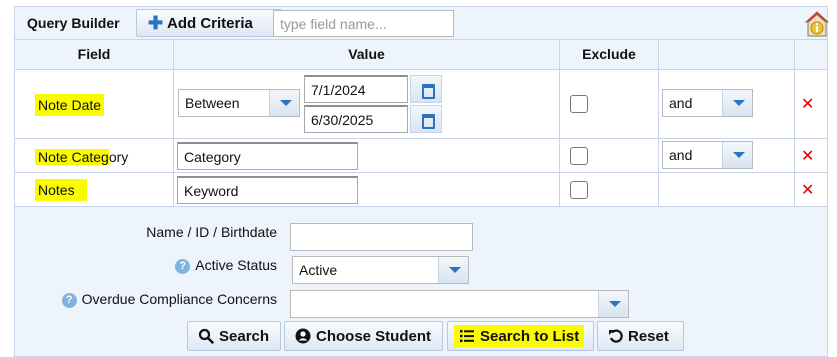 Image resolution: width=837 pixels, height=357 pixels. What do you see at coordinates (367, 54) in the screenshot?
I see `column-header-value: Value` at bounding box center [367, 54].